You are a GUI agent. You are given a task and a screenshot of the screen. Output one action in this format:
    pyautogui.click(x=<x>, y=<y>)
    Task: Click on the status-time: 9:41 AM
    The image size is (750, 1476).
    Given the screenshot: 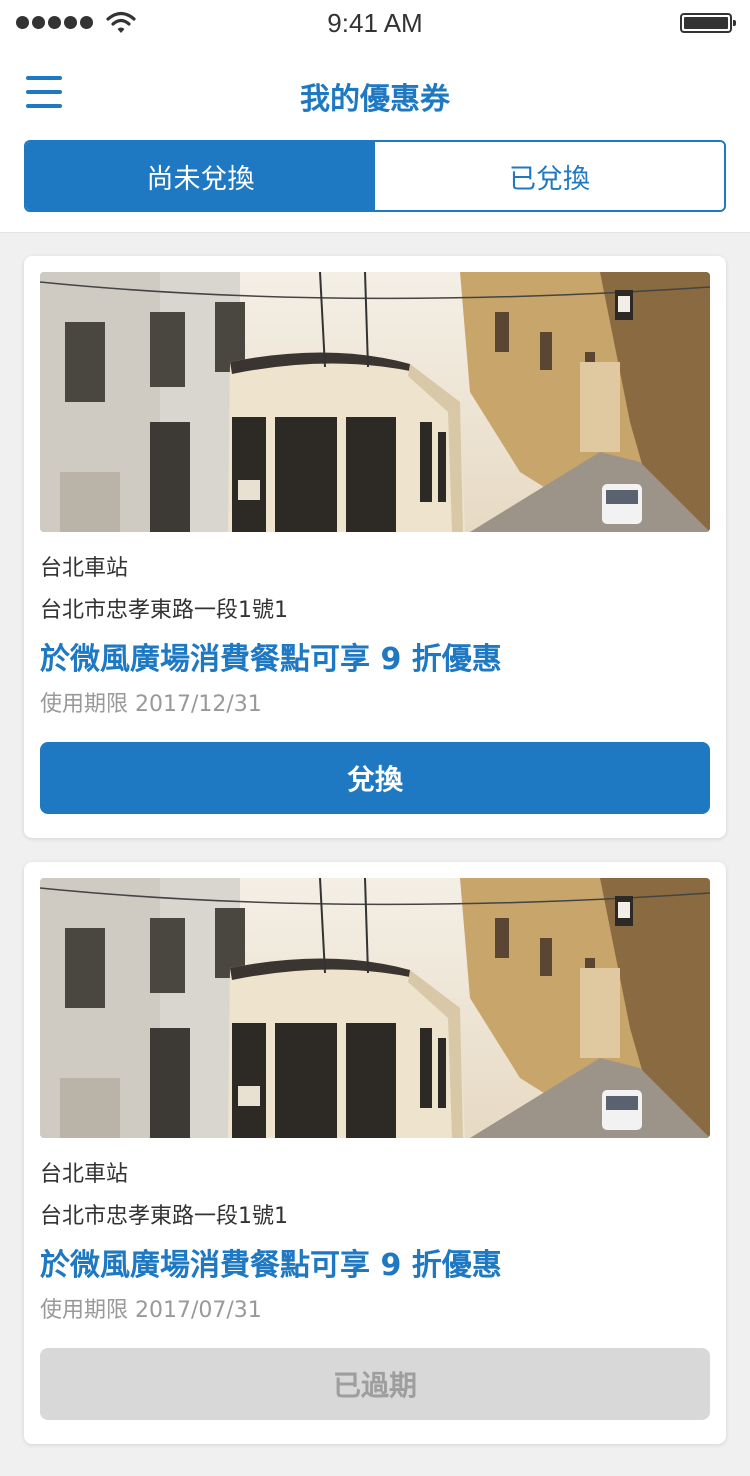 What is the action you would take?
    pyautogui.click(x=375, y=23)
    